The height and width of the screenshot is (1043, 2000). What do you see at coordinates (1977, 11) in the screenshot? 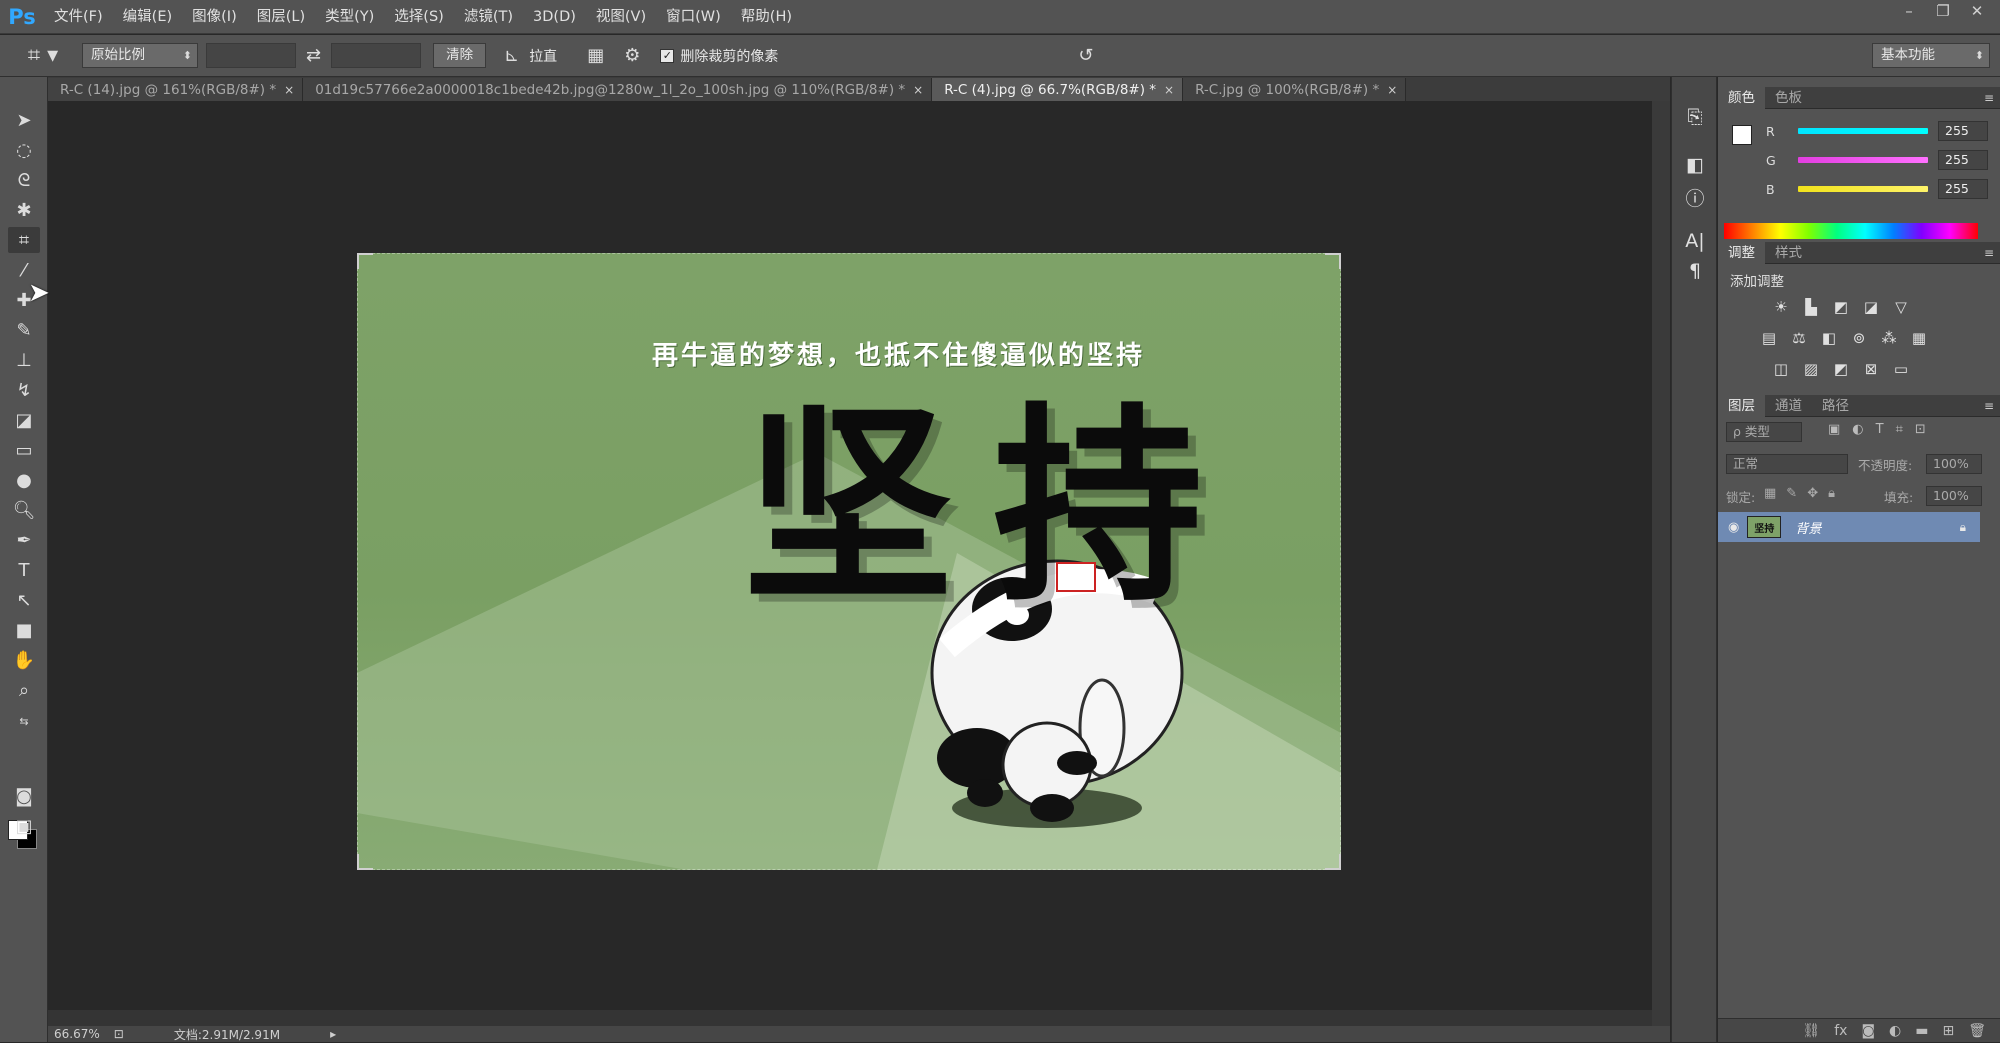
I see `close-button: ✕` at bounding box center [1977, 11].